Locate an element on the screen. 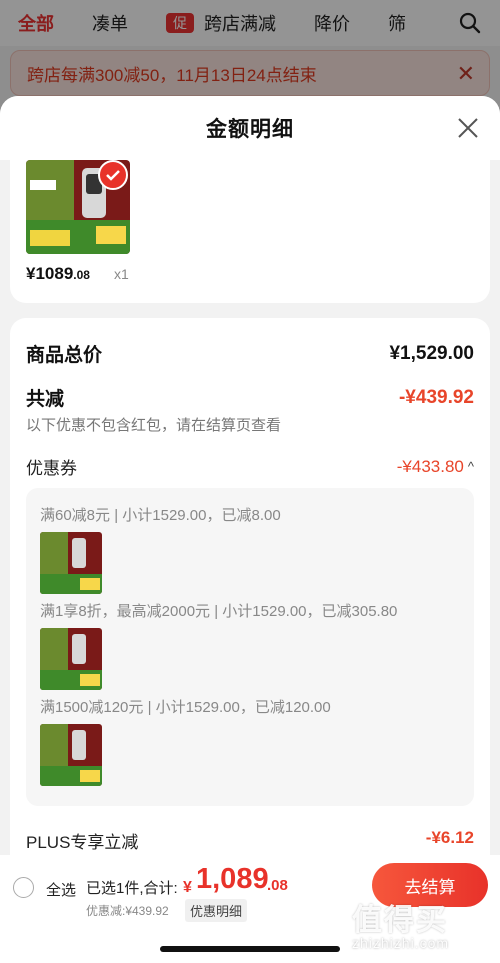 The width and height of the screenshot is (500, 963). plus-label: PLUS专享立减 is located at coordinates (82, 842).